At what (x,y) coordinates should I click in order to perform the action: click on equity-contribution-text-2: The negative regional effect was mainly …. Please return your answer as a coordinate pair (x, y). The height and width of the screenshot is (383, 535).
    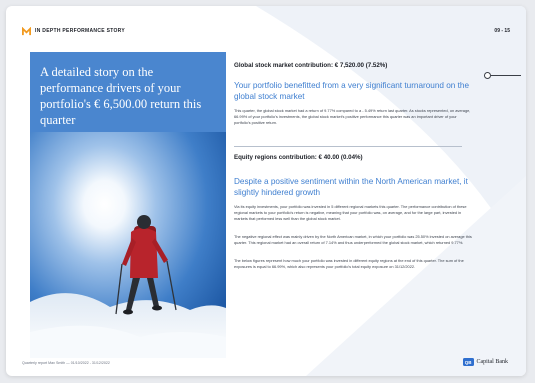
    Looking at the image, I should click on (353, 239).